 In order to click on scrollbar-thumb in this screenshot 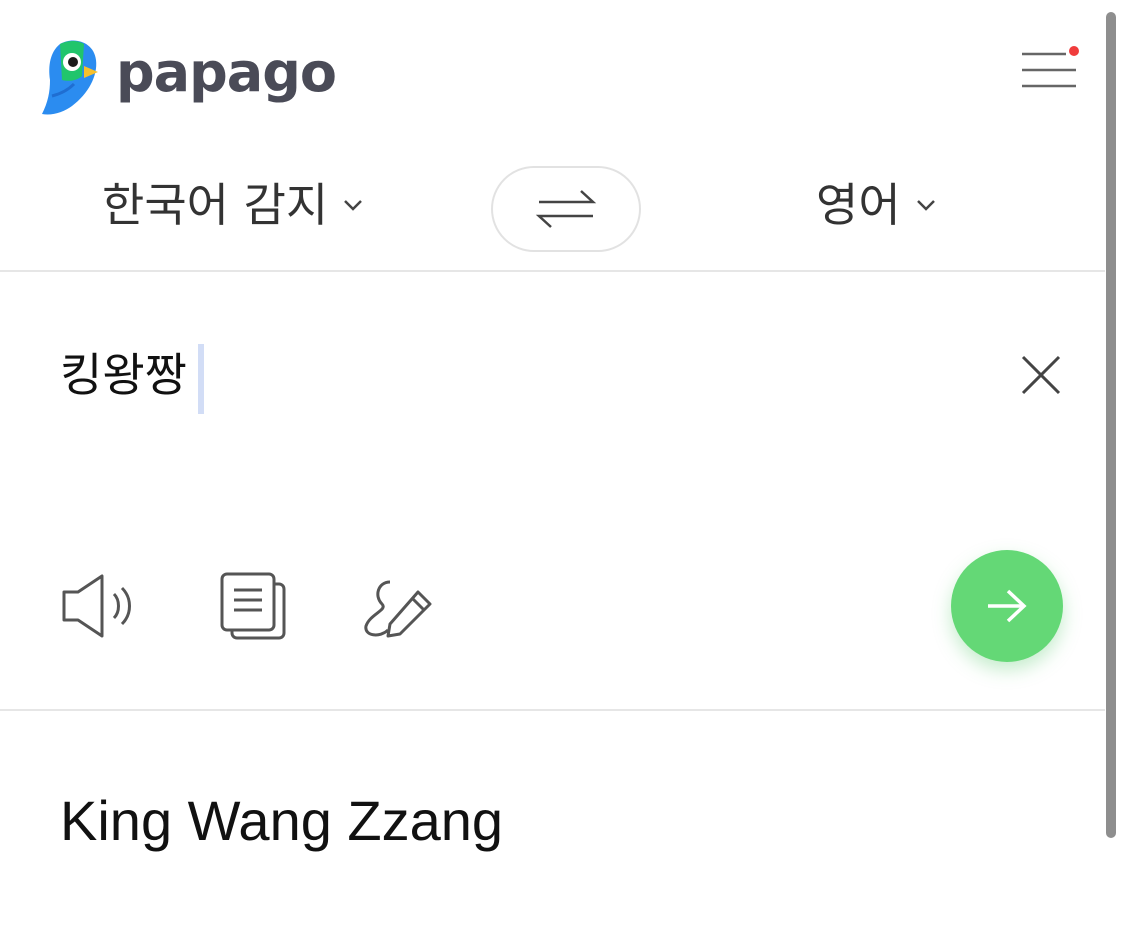, I will do `click(1111, 425)`.